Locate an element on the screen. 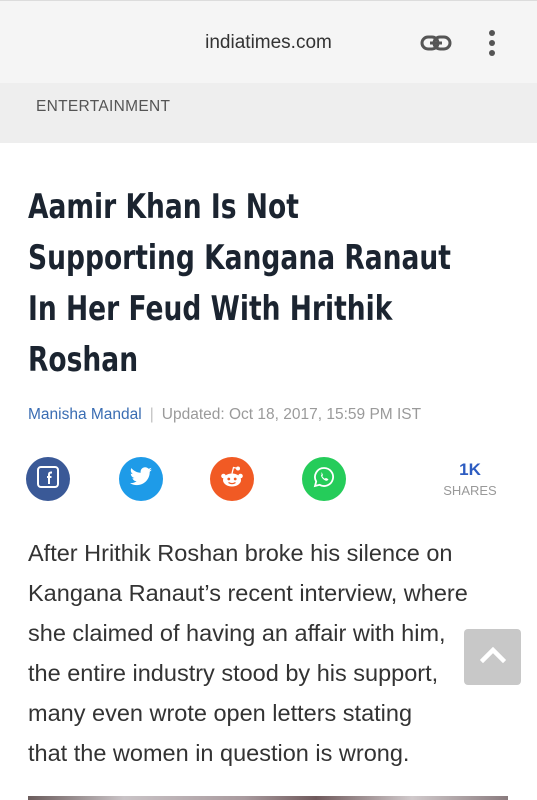  browser-toolbar: indiatimes.com is located at coordinates (268, 41).